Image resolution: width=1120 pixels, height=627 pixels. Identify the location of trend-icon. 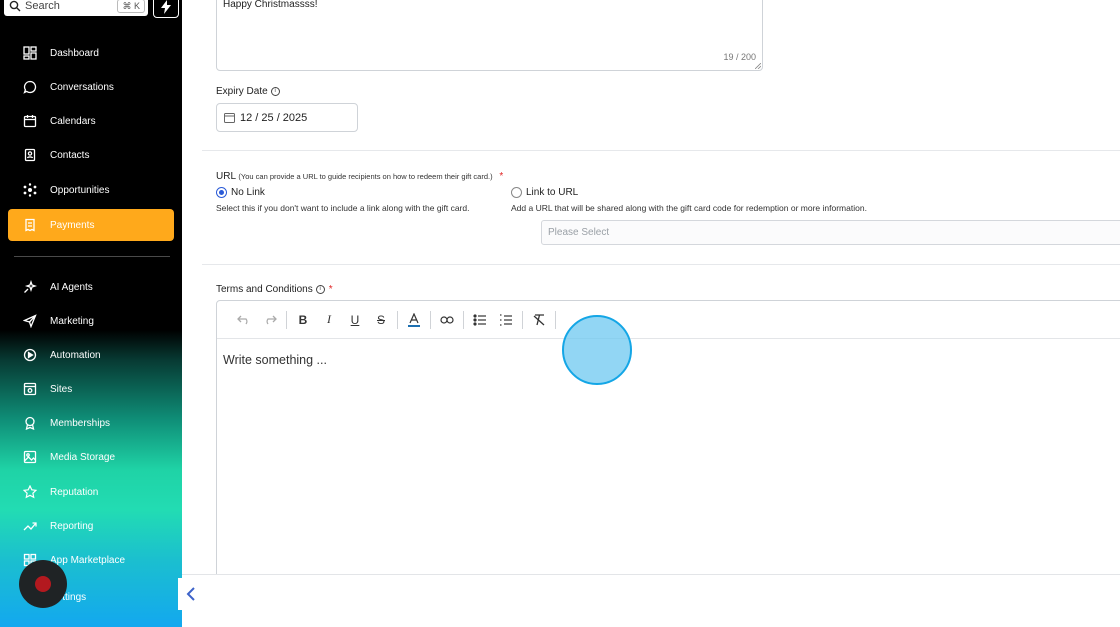
(30, 526).